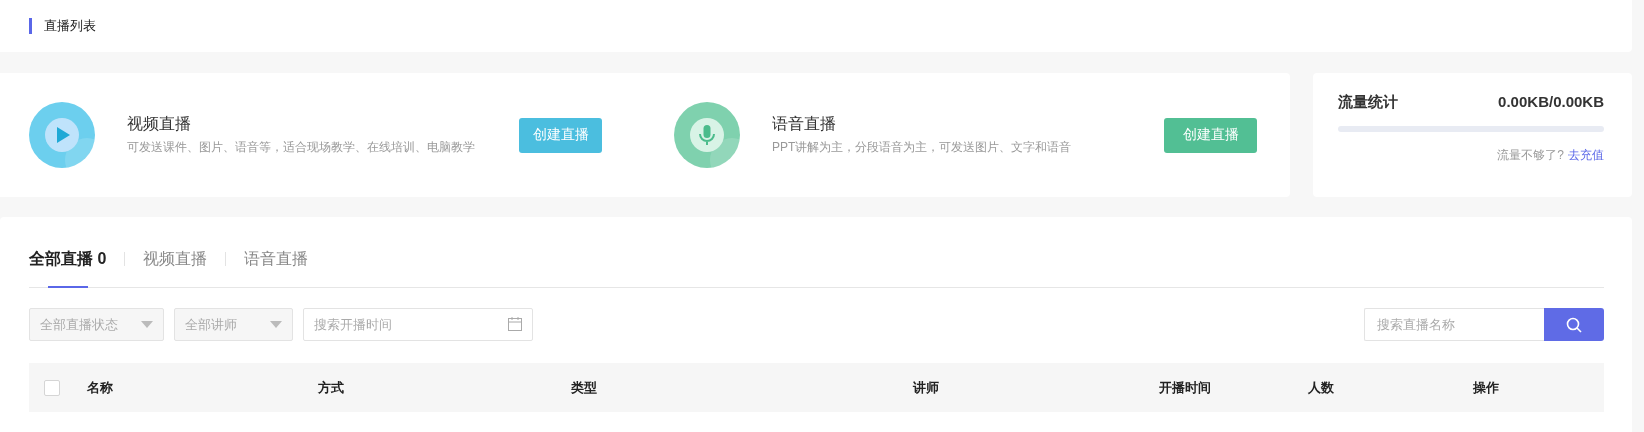  I want to click on recharge-link: 去充值, so click(1586, 155).